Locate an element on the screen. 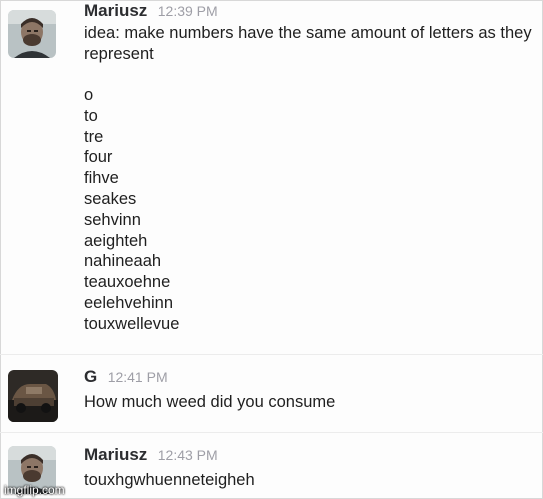  list-item: fihve is located at coordinates (101, 178).